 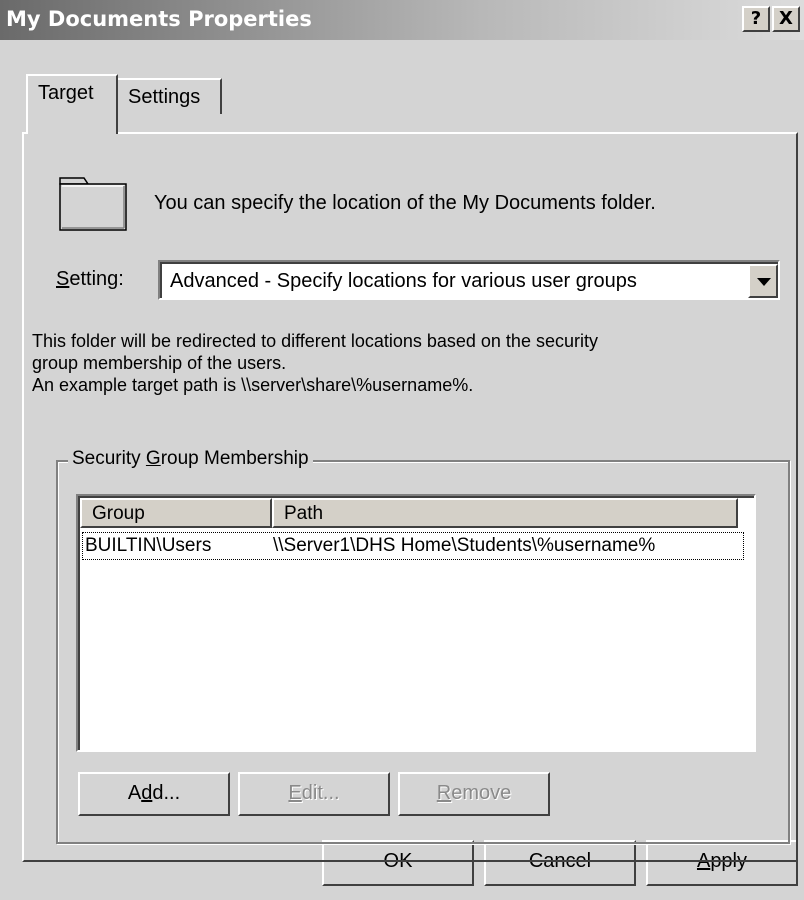 I want to click on remove-button: Remove, so click(x=474, y=794).